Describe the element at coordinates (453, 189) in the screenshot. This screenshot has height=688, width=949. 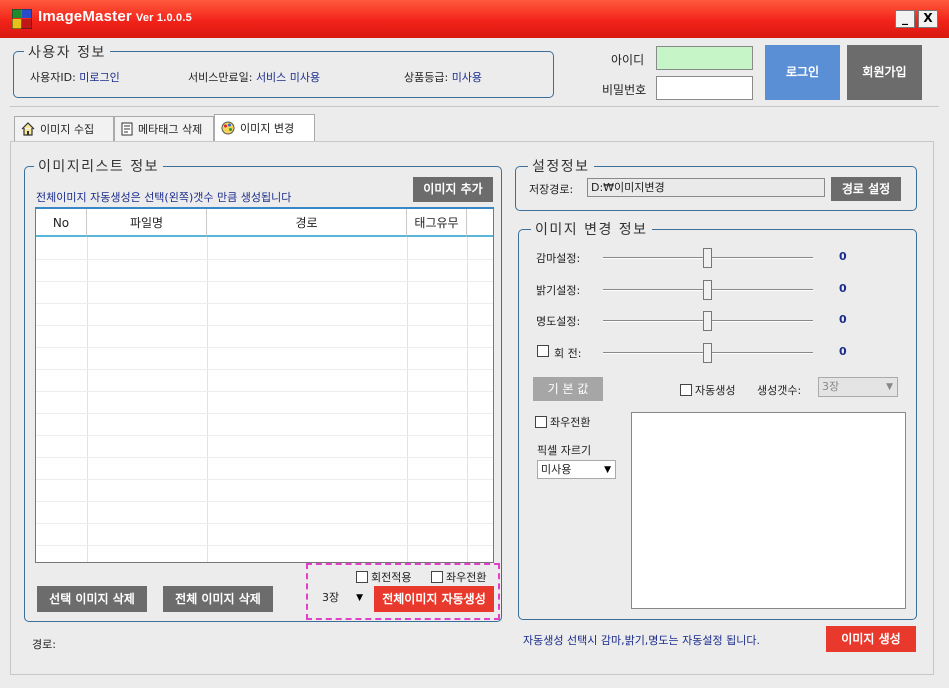
I see `add-image-button: 이미지 추가` at that location.